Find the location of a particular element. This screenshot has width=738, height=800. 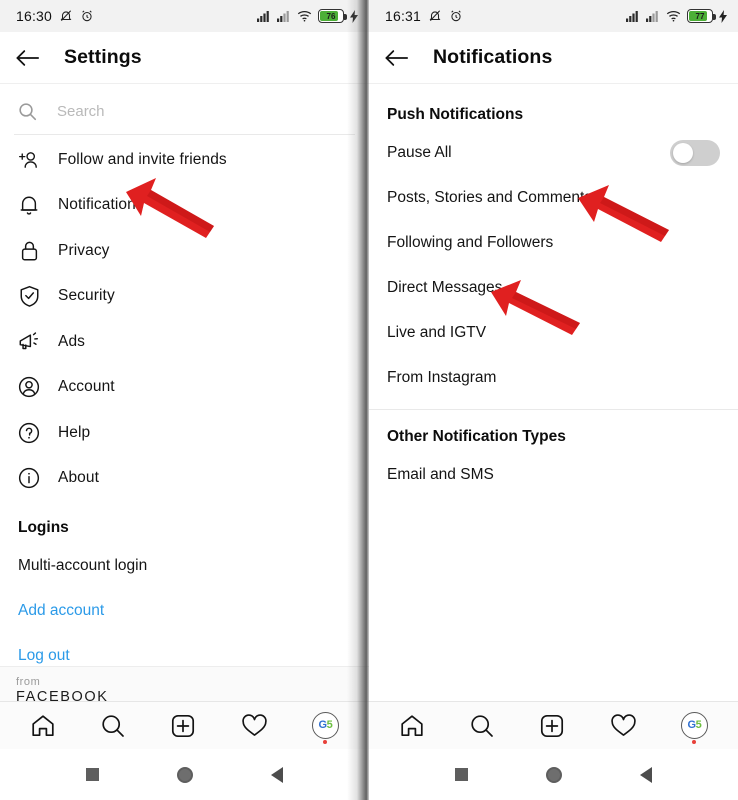

sidebar-item-follow-and-invite-friends: Follow and invite friends is located at coordinates (184, 160).